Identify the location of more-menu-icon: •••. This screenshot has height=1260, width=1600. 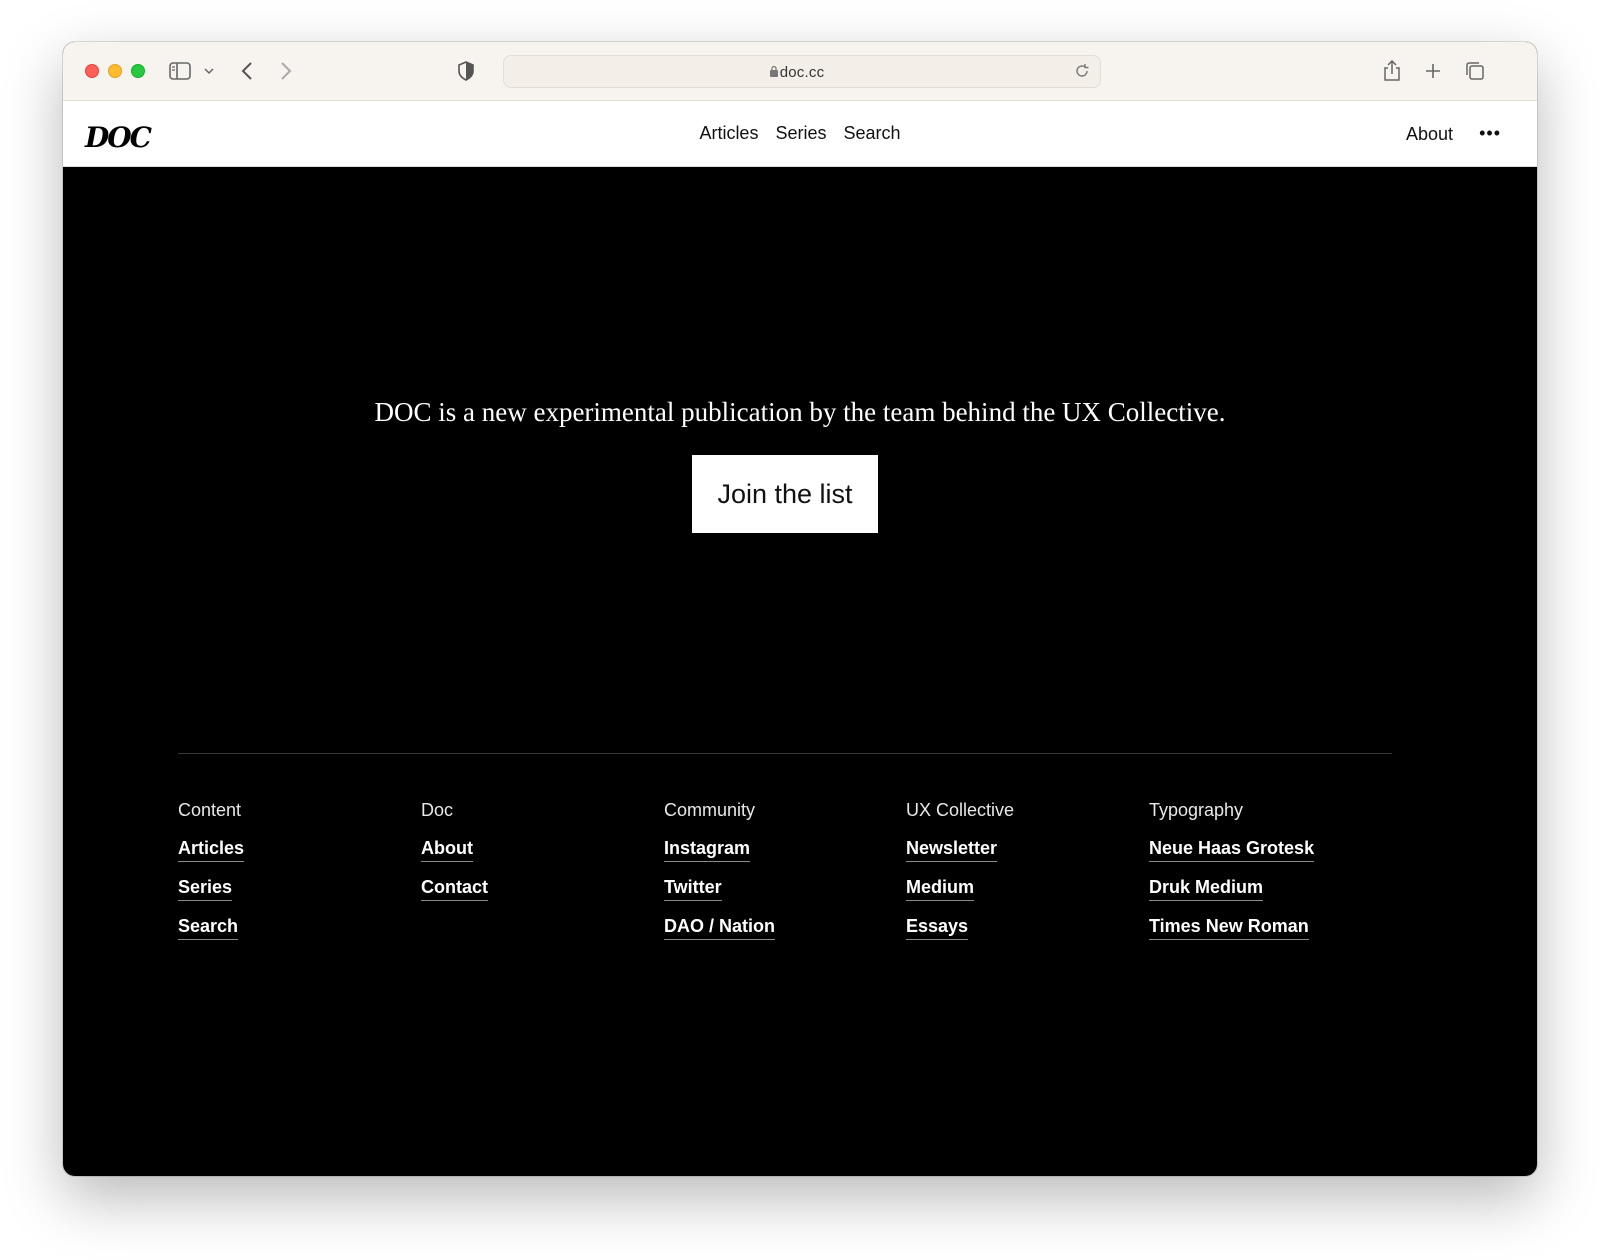
(1490, 133).